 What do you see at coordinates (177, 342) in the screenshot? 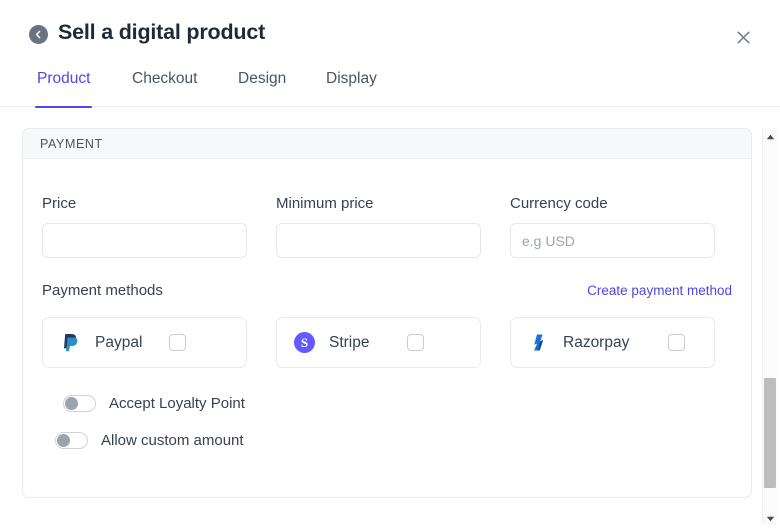
I see `payment-method-checkbox-paypal` at bounding box center [177, 342].